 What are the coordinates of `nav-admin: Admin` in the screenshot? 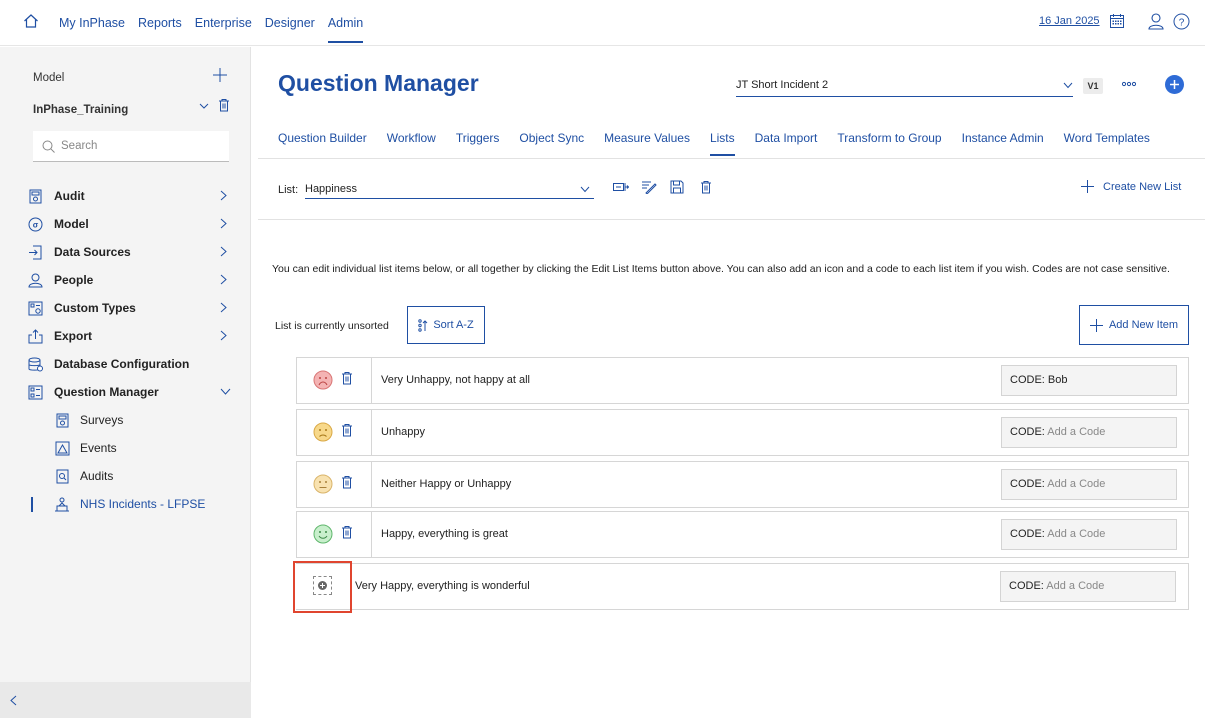 It's located at (345, 23).